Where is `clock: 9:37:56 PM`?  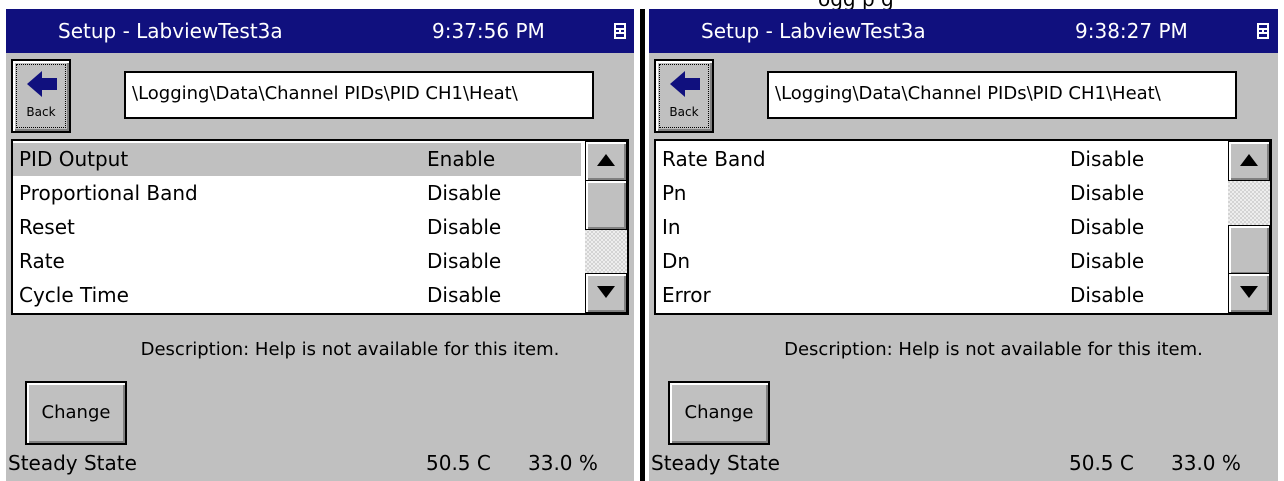
clock: 9:37:56 PM is located at coordinates (488, 31).